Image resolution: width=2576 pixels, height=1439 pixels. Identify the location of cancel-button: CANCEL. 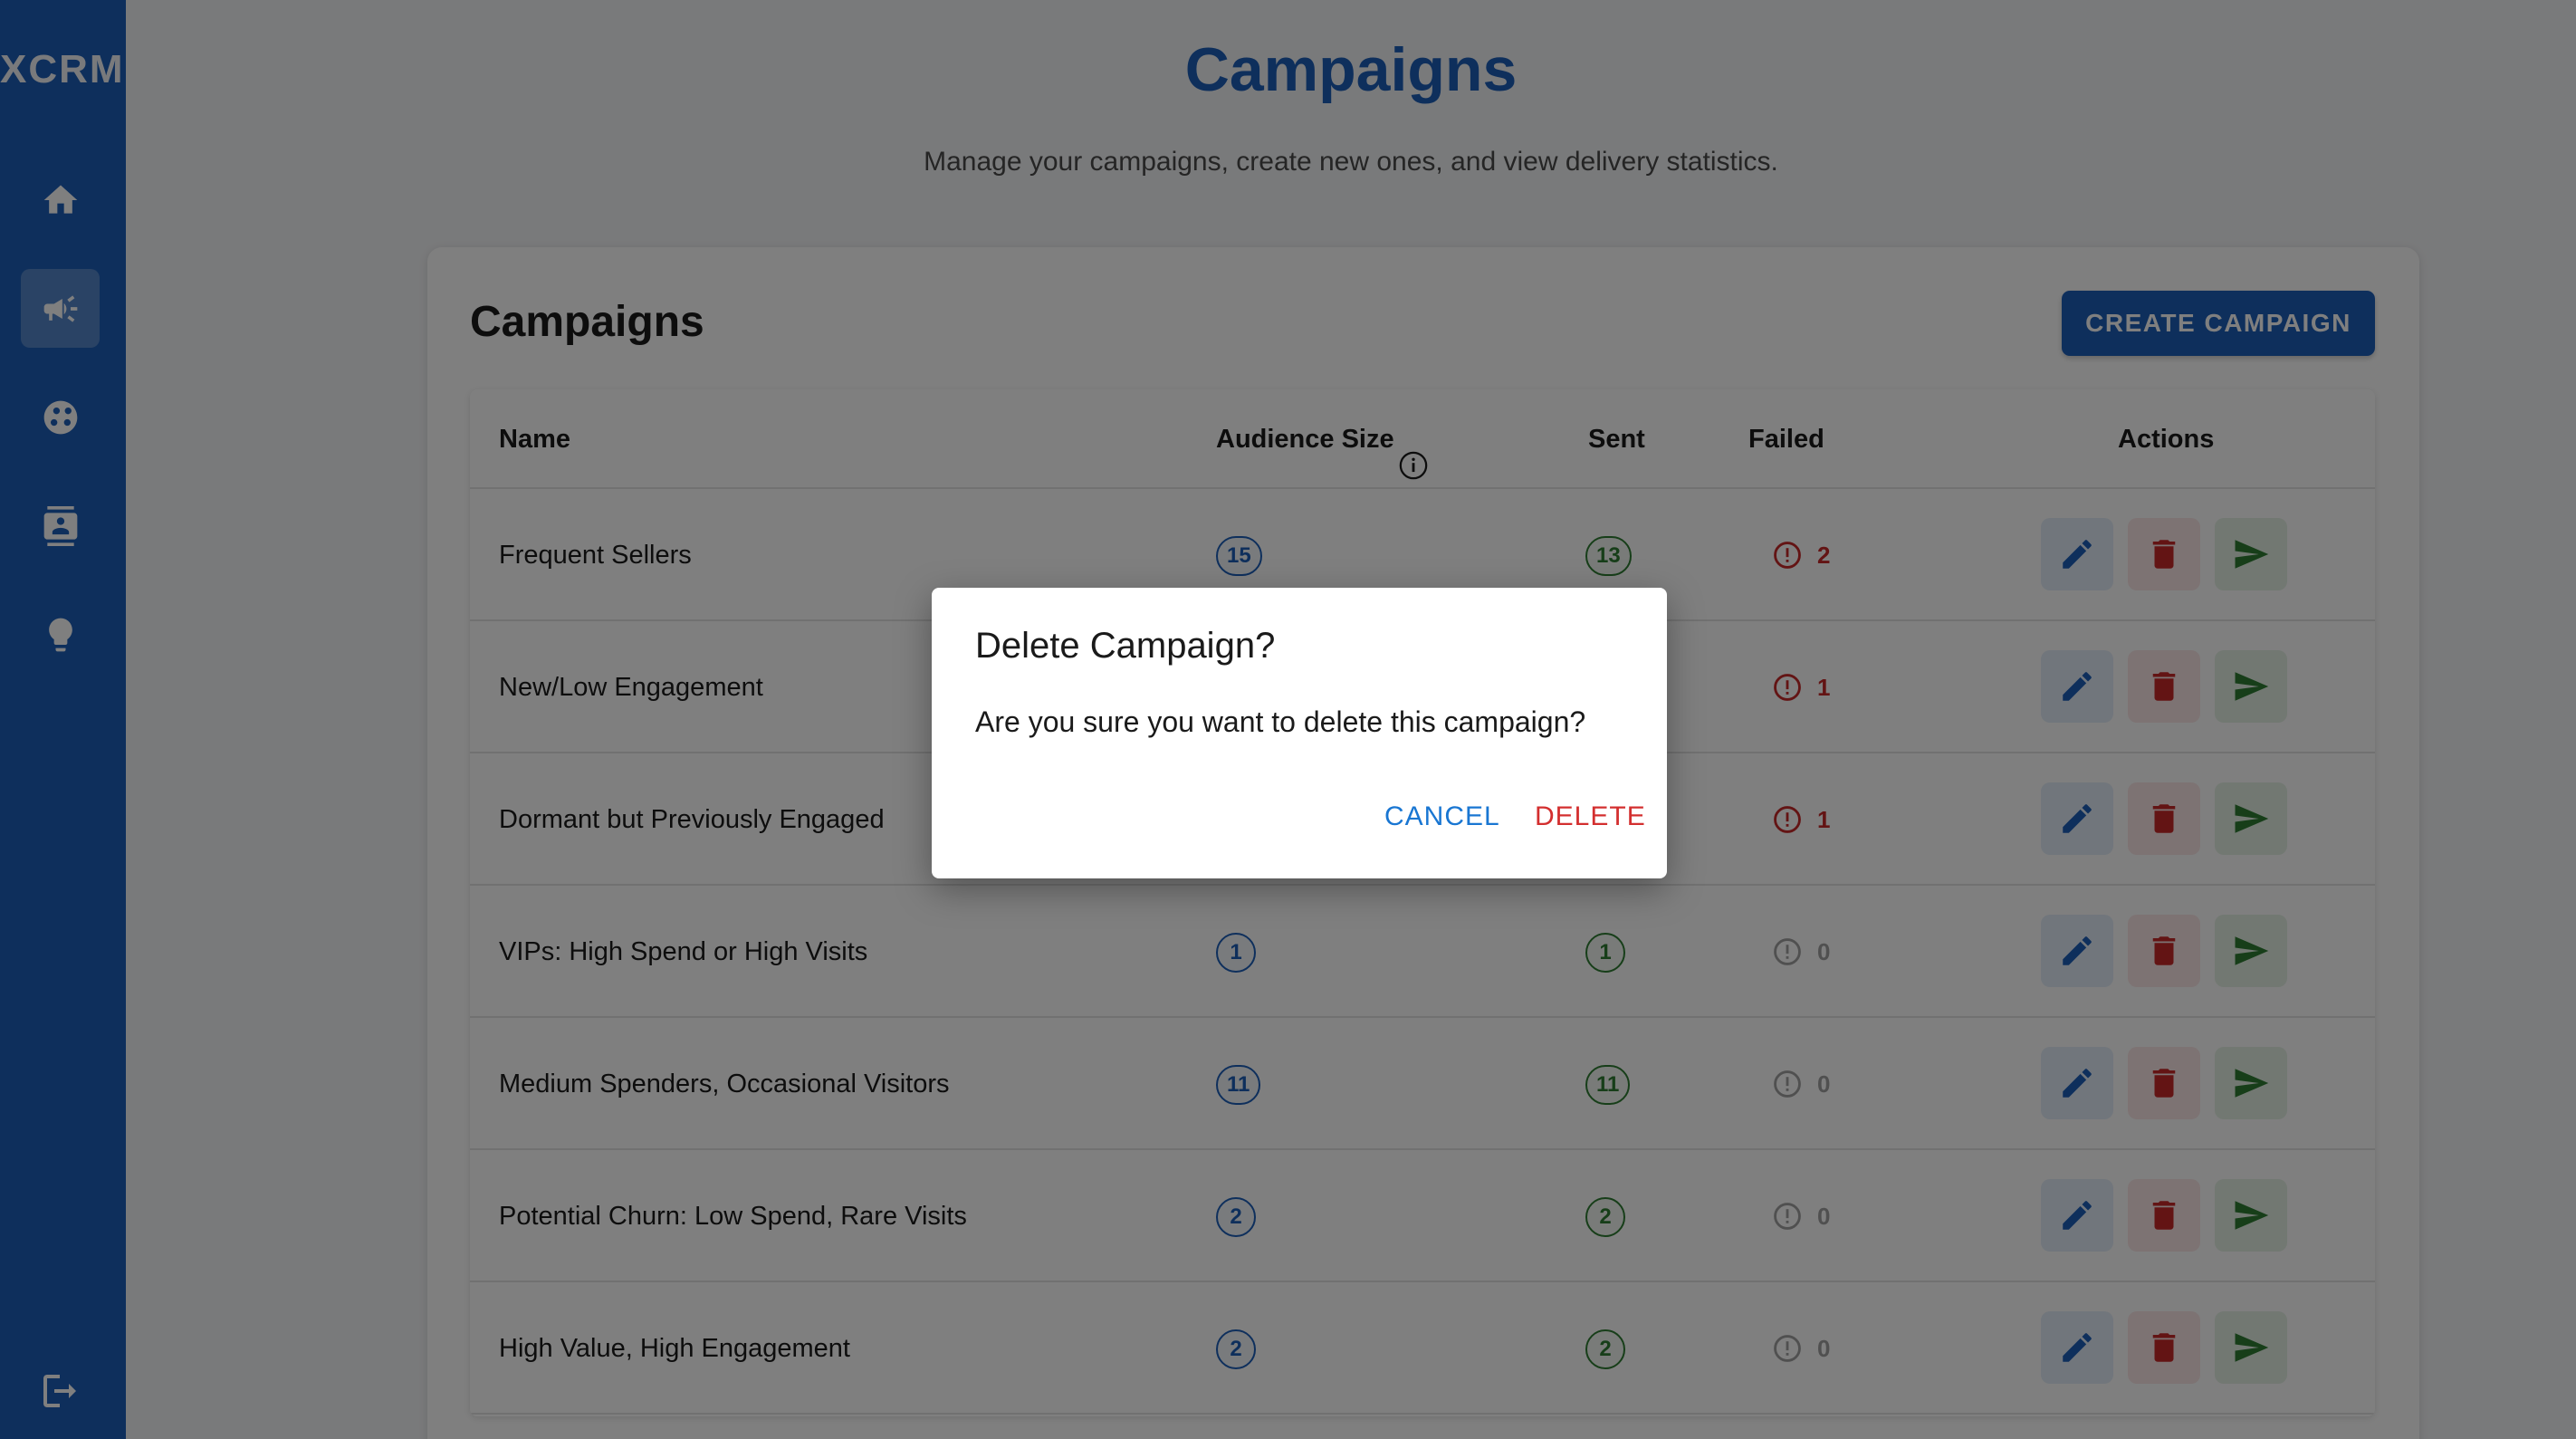
(1442, 816).